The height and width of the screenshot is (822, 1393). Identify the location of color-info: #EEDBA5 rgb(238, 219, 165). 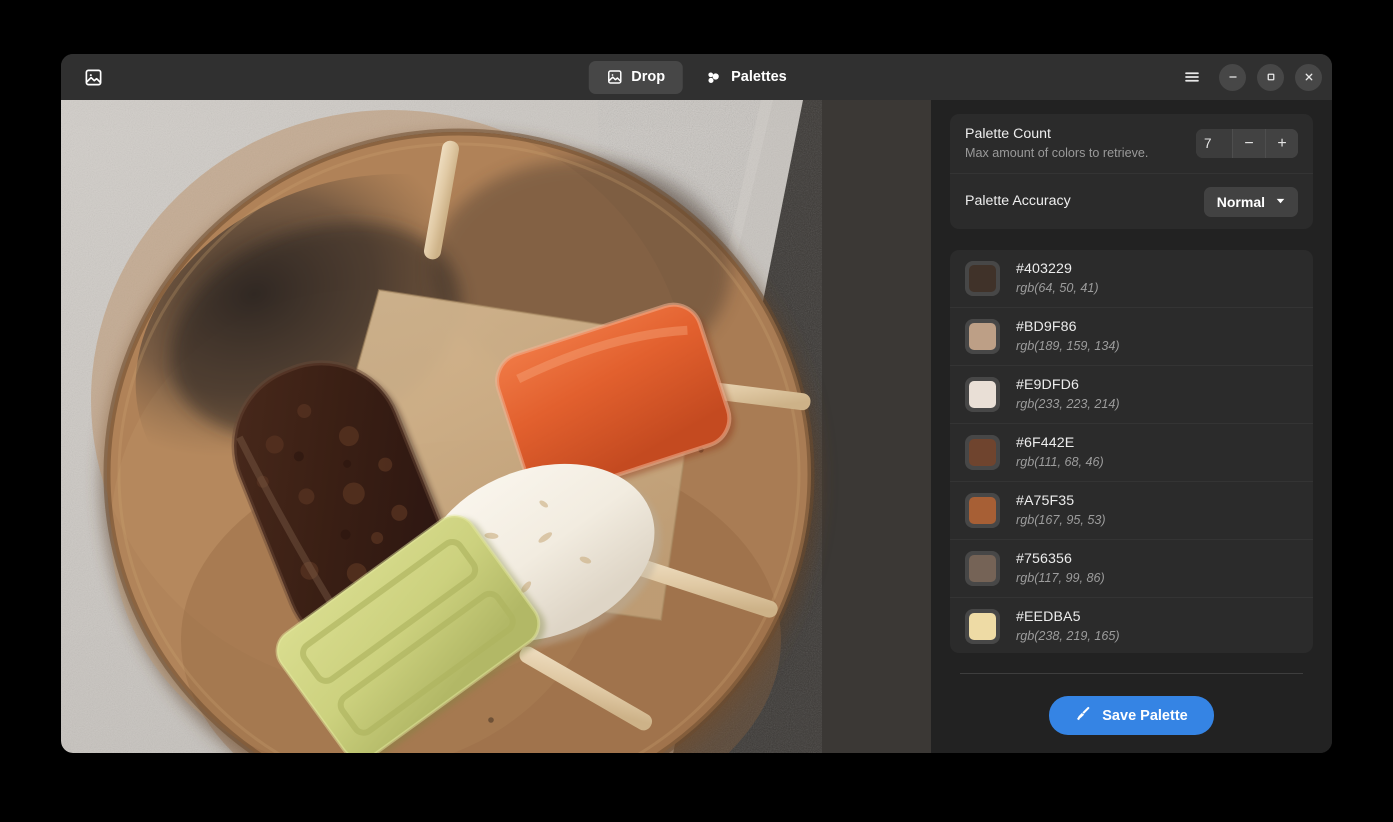
(1068, 626).